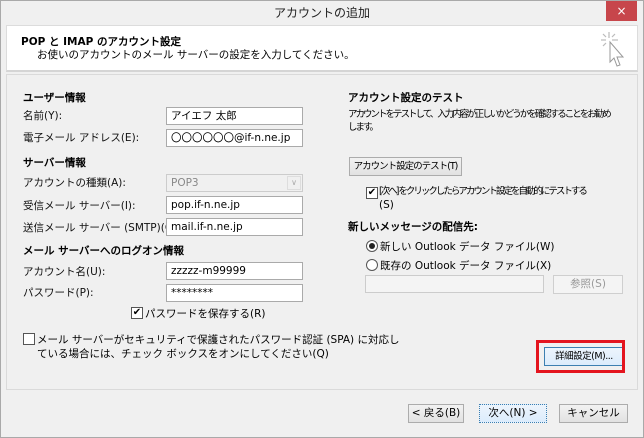 This screenshot has width=644, height=438. I want to click on auto-test-label-line2: (S), so click(386, 205).